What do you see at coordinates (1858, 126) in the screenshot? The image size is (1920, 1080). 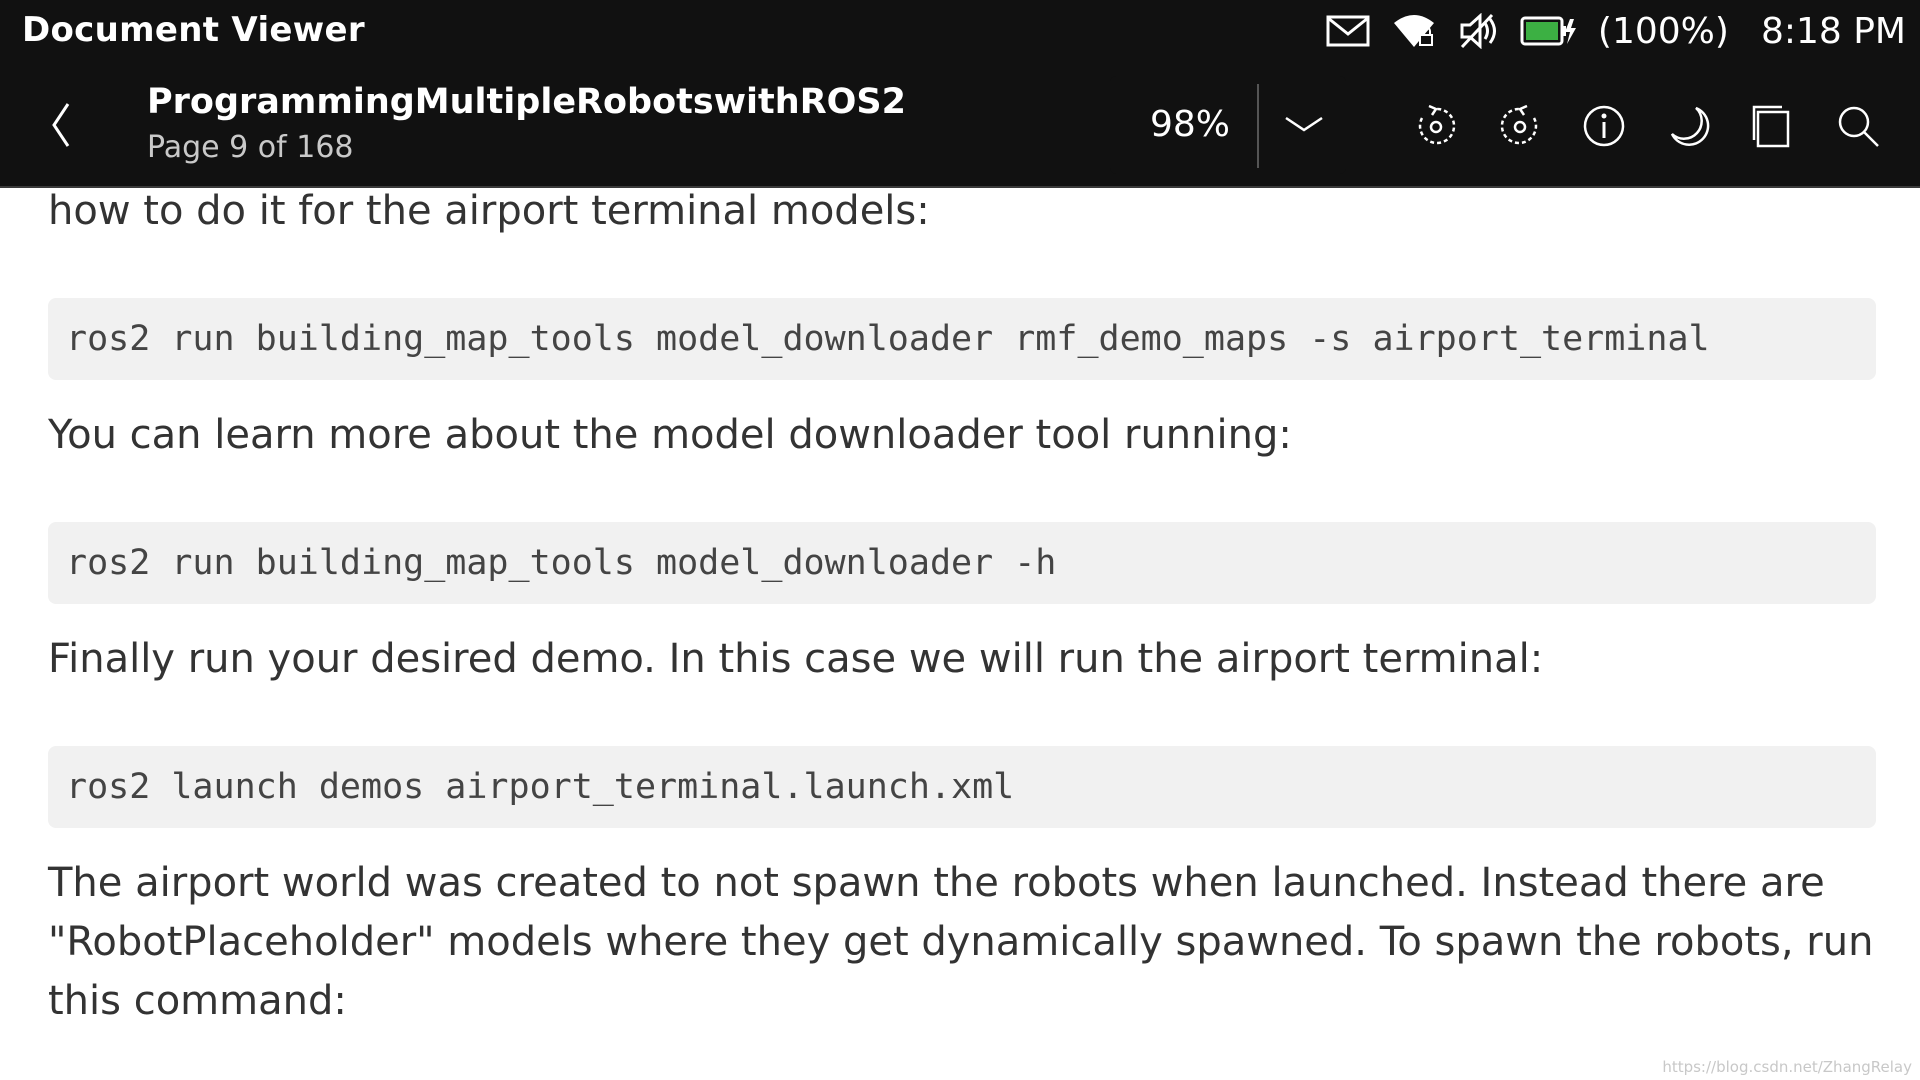 I see `search-icon` at bounding box center [1858, 126].